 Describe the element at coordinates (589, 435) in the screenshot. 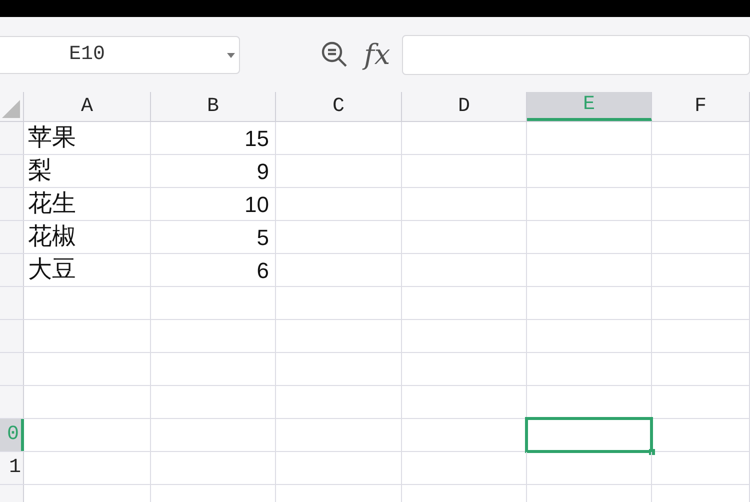

I see `selected-cell` at that location.